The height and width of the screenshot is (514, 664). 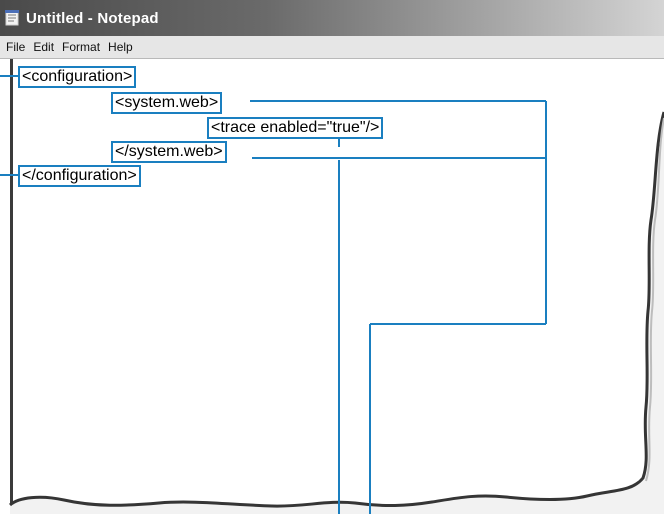 What do you see at coordinates (79, 176) in the screenshot?
I see `code-line-configuration-close: </configuration>` at bounding box center [79, 176].